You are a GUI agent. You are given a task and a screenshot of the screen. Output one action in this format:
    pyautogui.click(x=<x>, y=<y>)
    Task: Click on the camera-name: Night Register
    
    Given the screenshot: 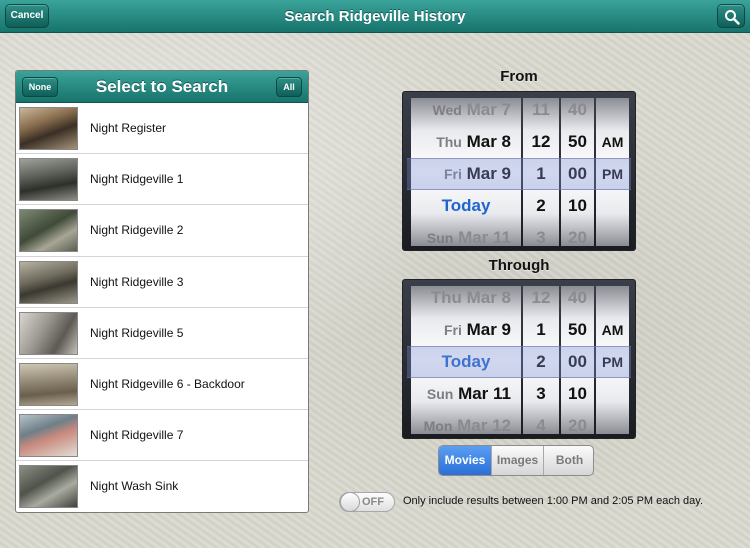 What is the action you would take?
    pyautogui.click(x=128, y=128)
    